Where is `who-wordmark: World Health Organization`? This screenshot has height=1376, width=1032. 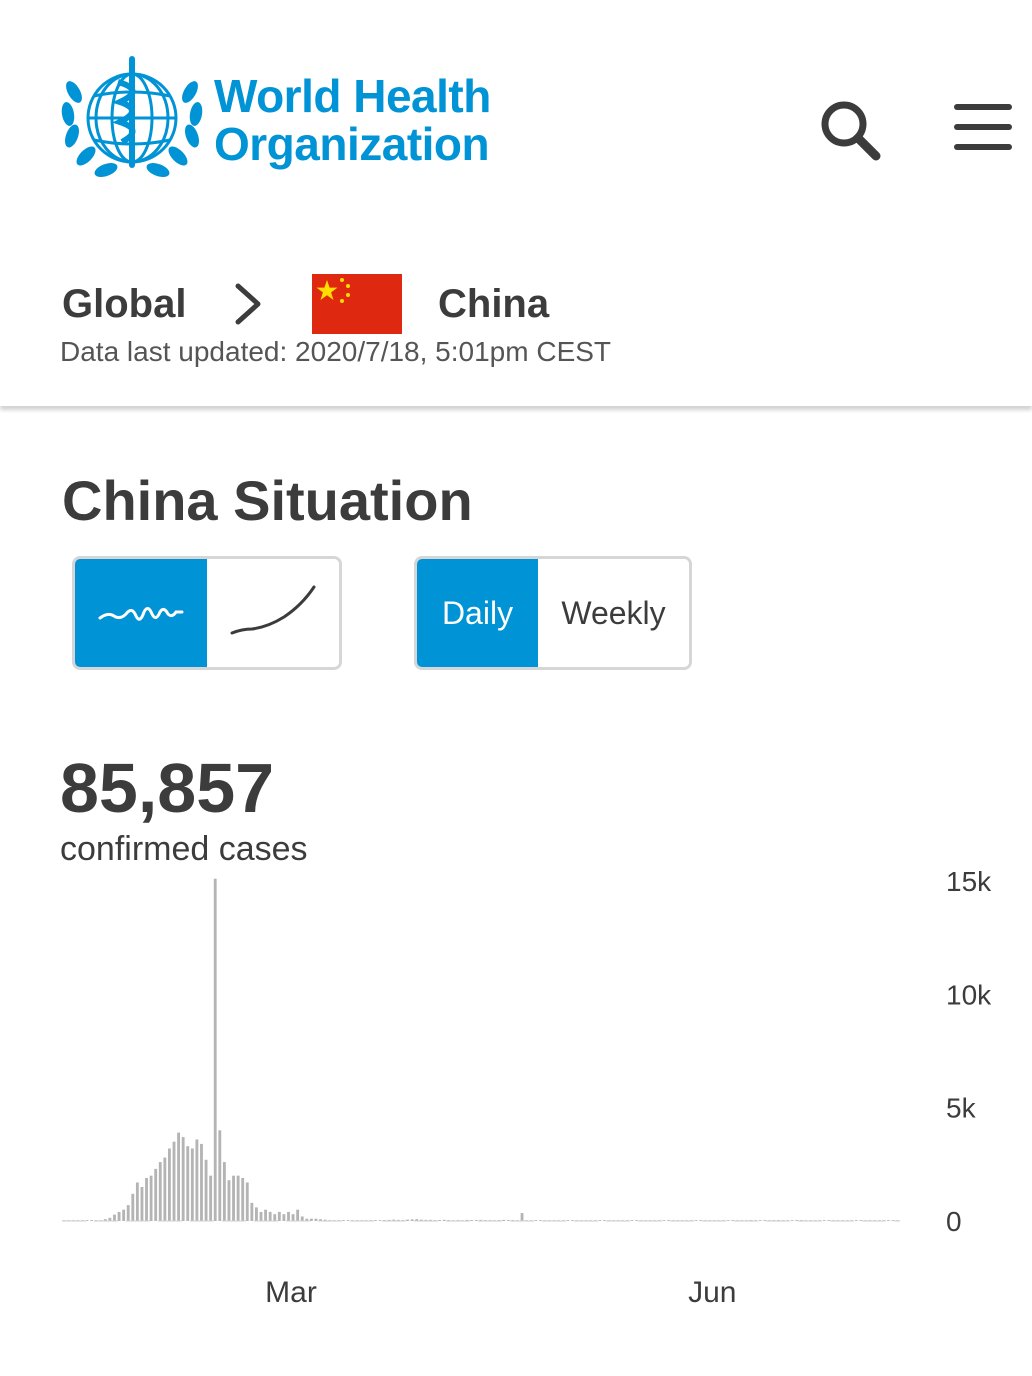 who-wordmark: World Health Organization is located at coordinates (352, 120).